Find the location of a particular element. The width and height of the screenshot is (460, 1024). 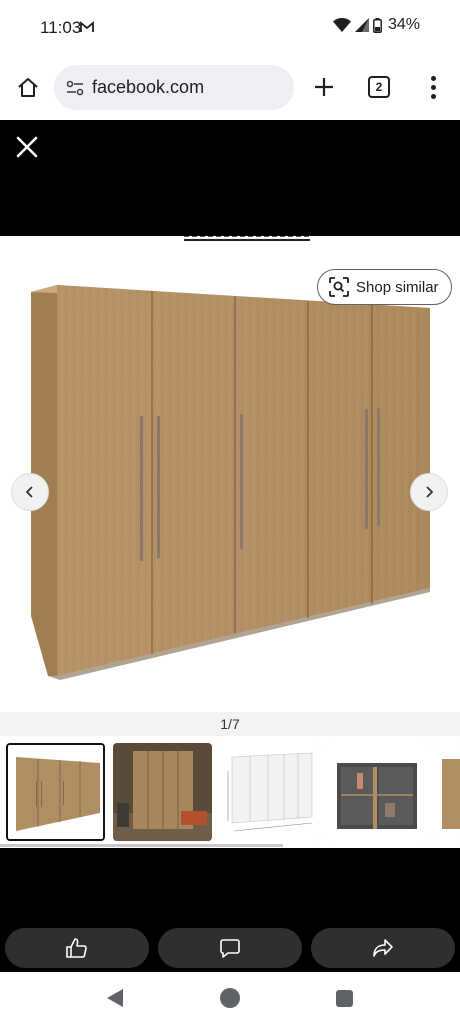

previous-image-button is located at coordinates (30, 492).